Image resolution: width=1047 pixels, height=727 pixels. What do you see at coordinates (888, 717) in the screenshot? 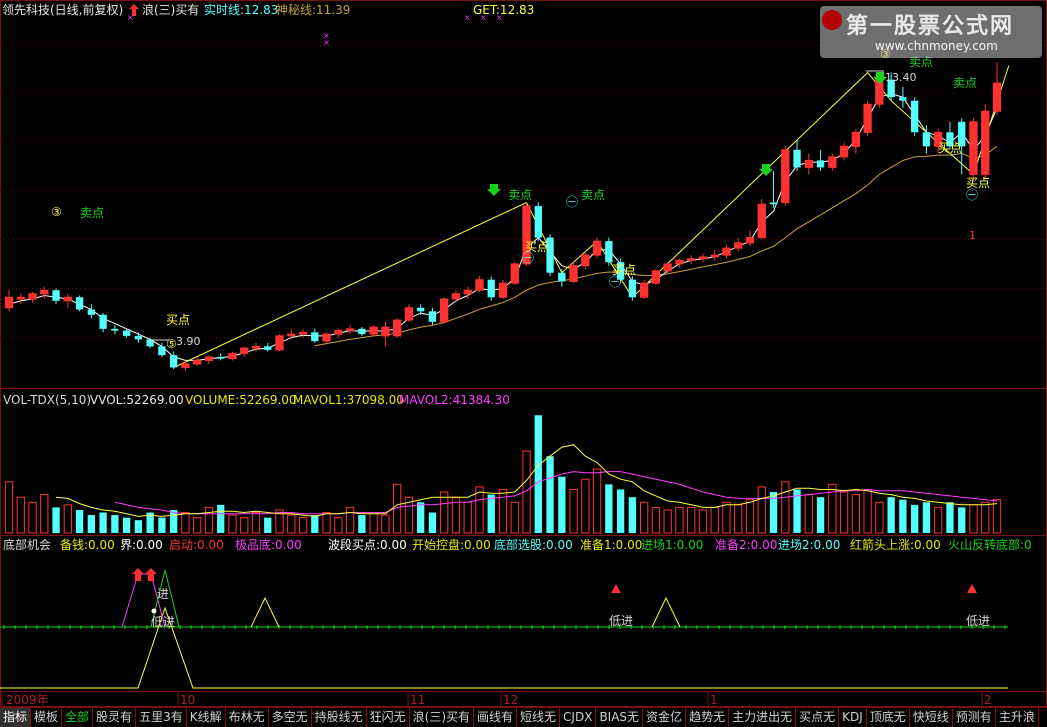
I see `tab-21: 顶底无` at bounding box center [888, 717].